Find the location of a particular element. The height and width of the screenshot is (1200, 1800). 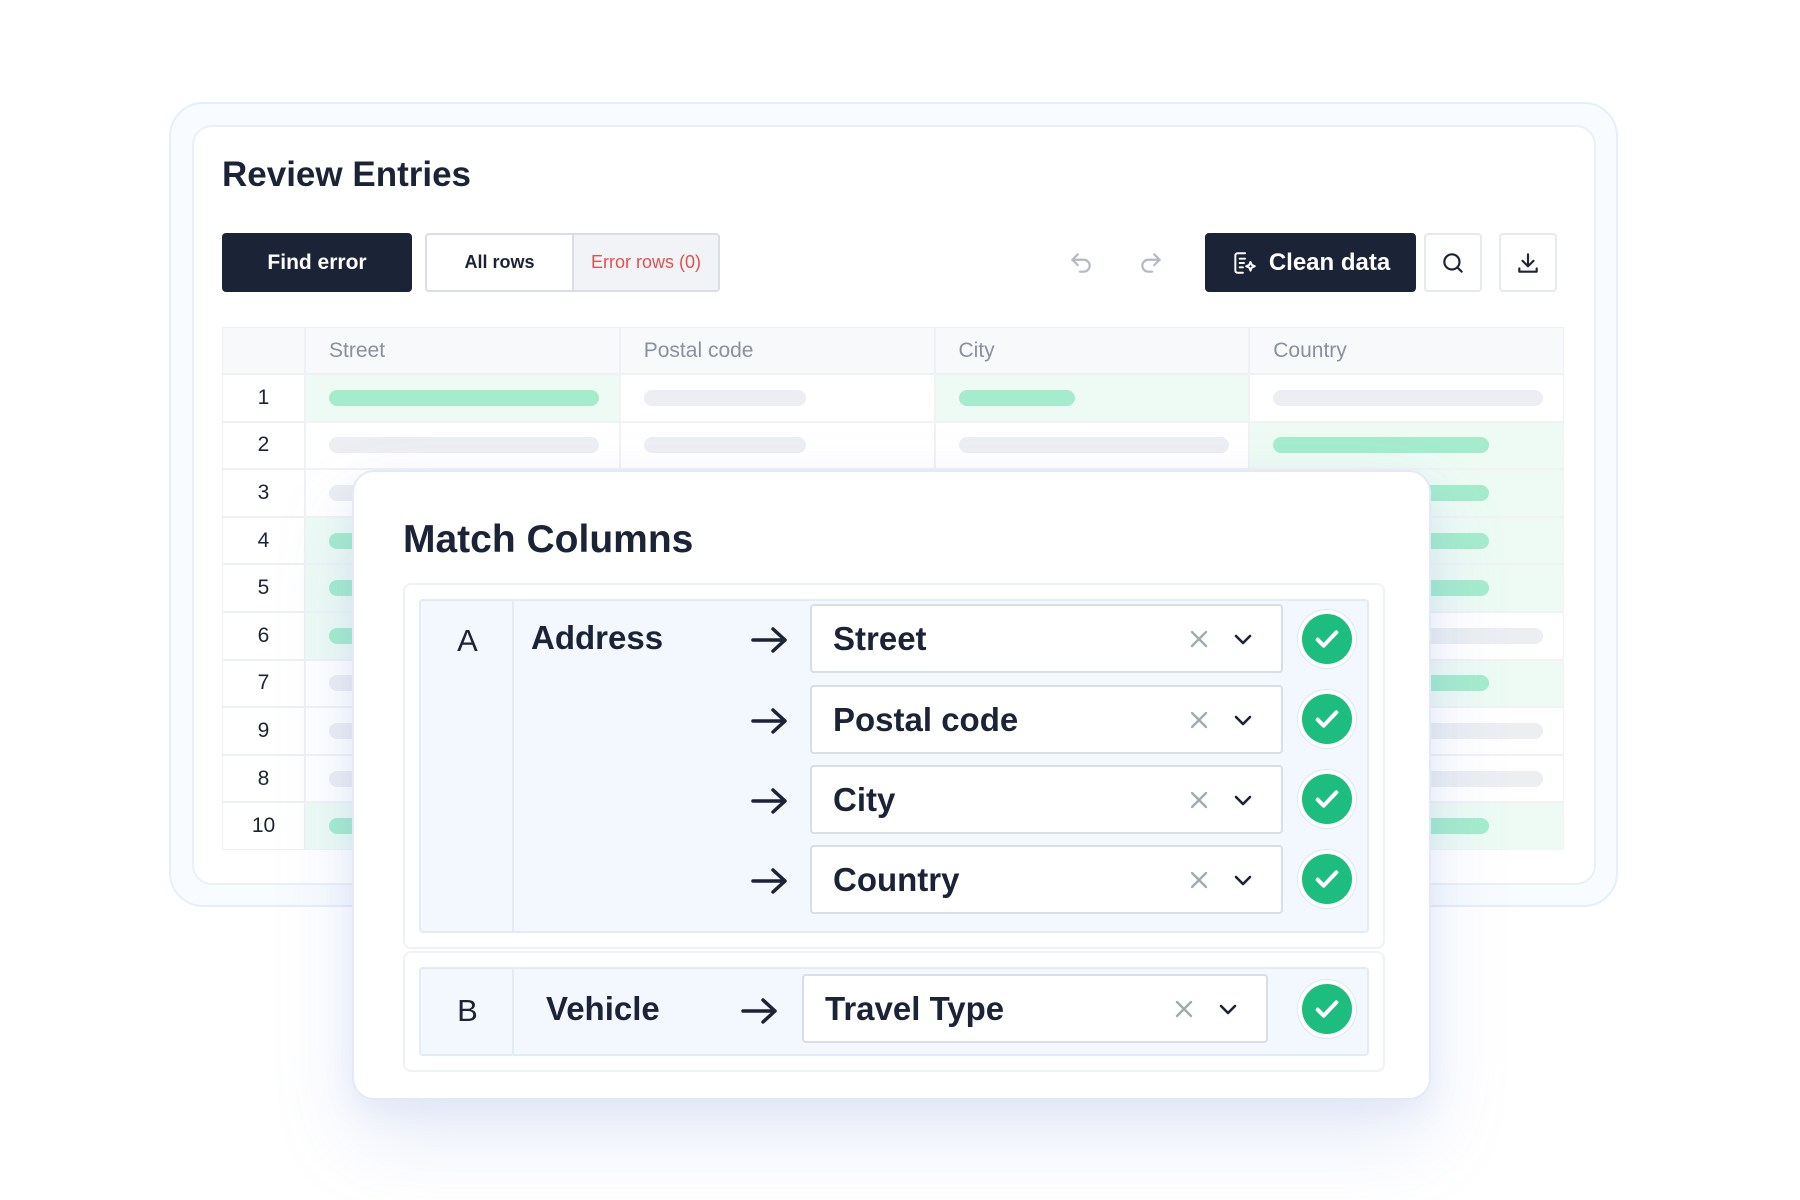

download-icon is located at coordinates (1528, 263).